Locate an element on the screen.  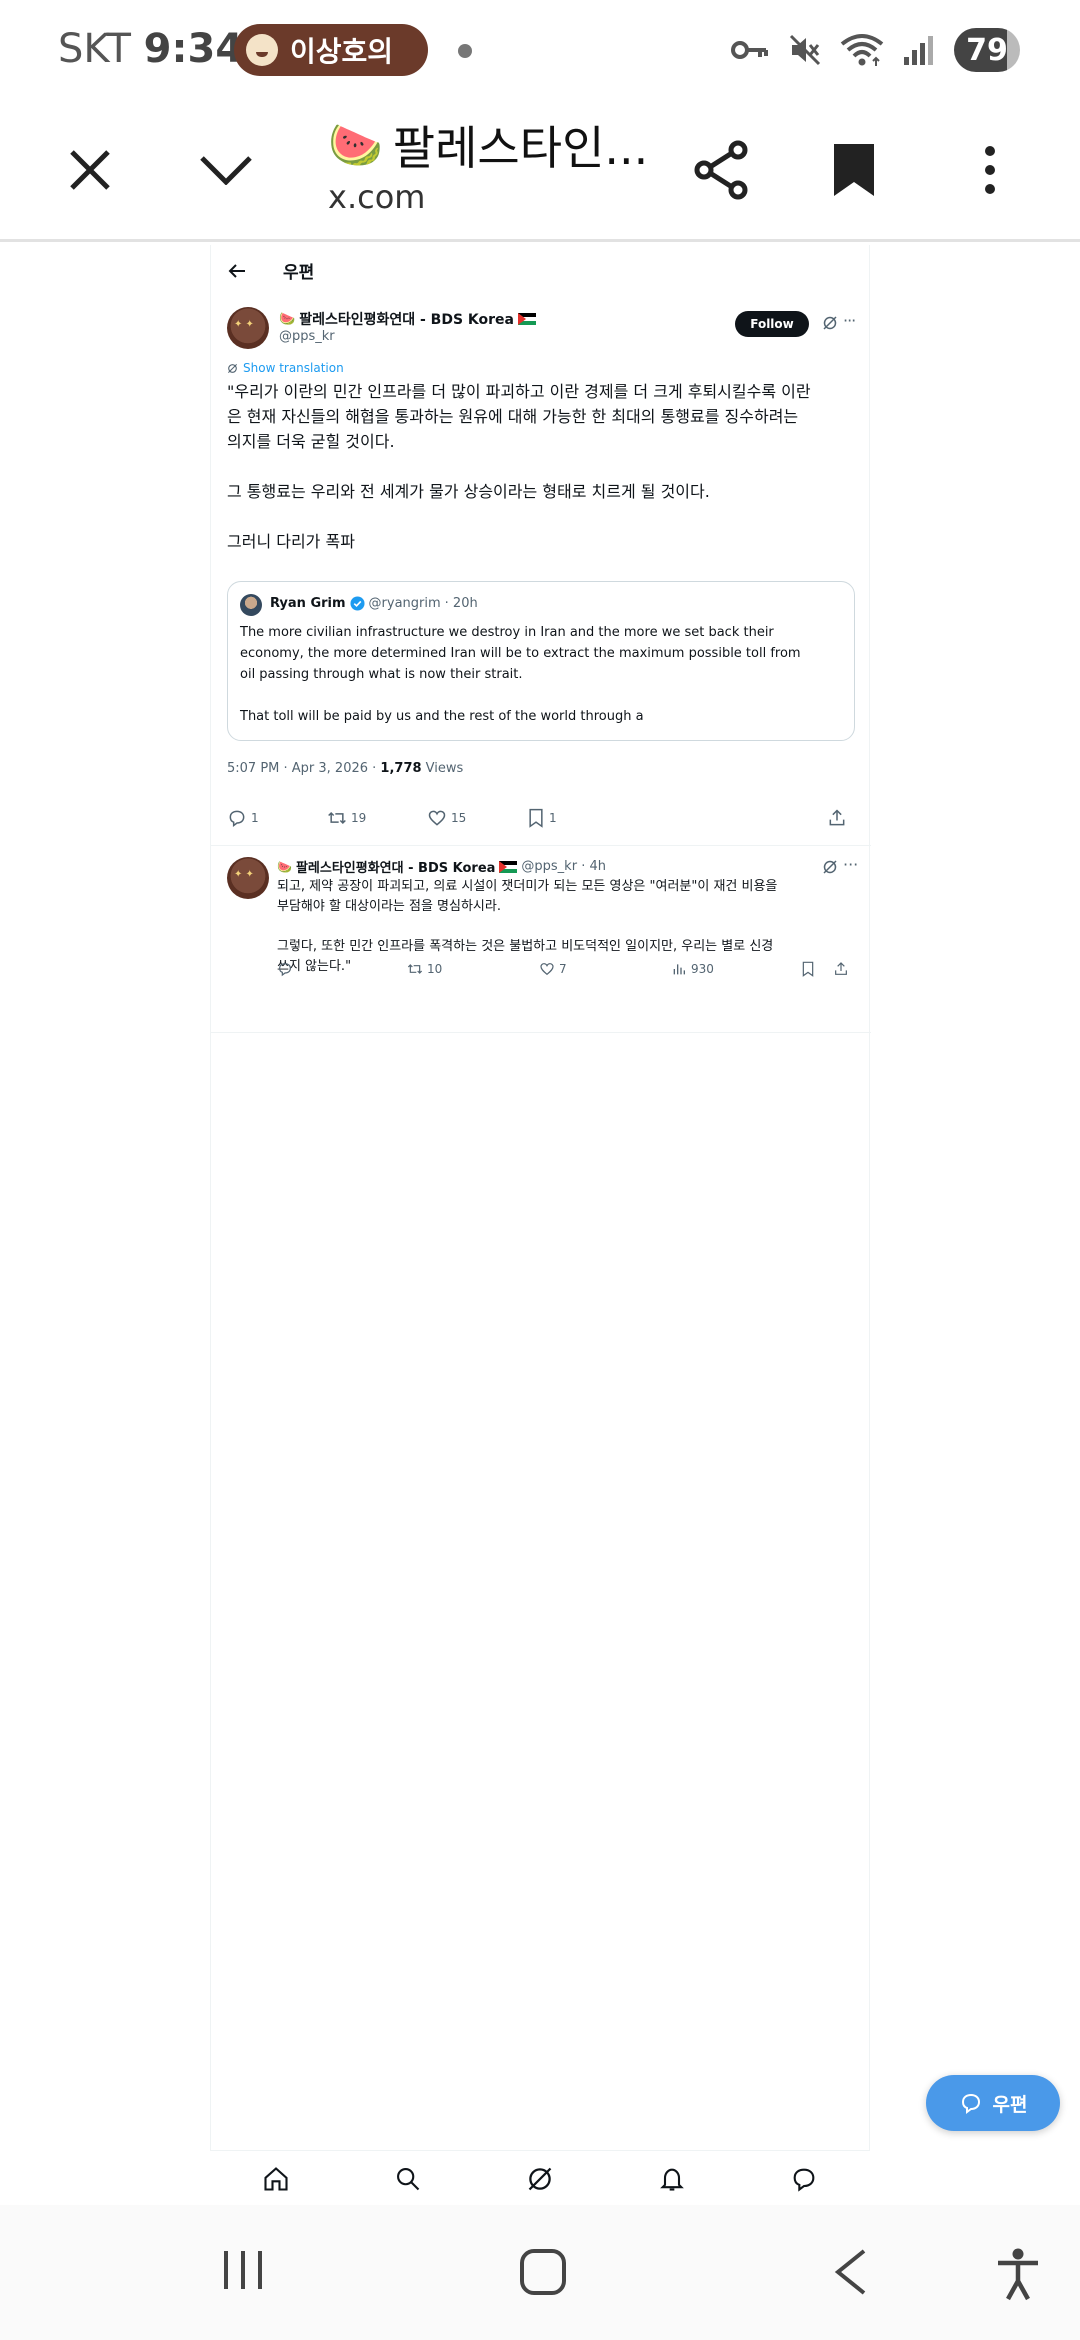
analytics-icon is located at coordinates (679, 969).